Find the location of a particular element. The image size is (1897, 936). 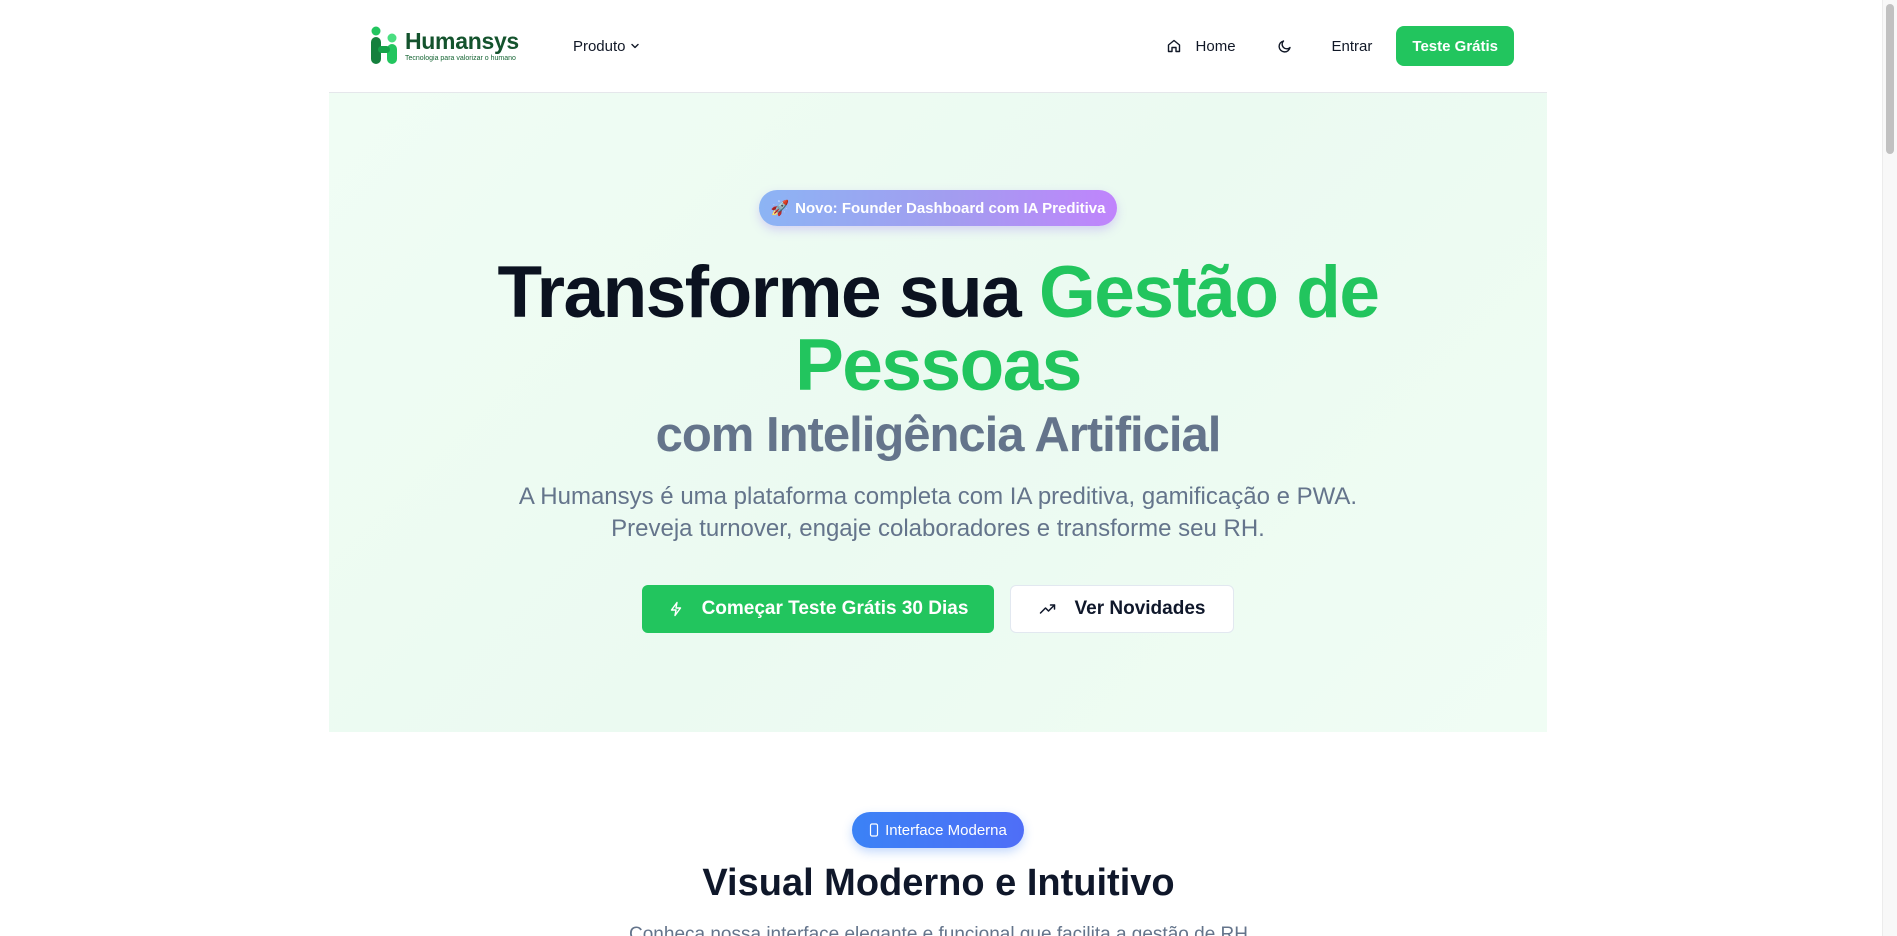

see-news-label: Ver Novidades is located at coordinates (1140, 608).